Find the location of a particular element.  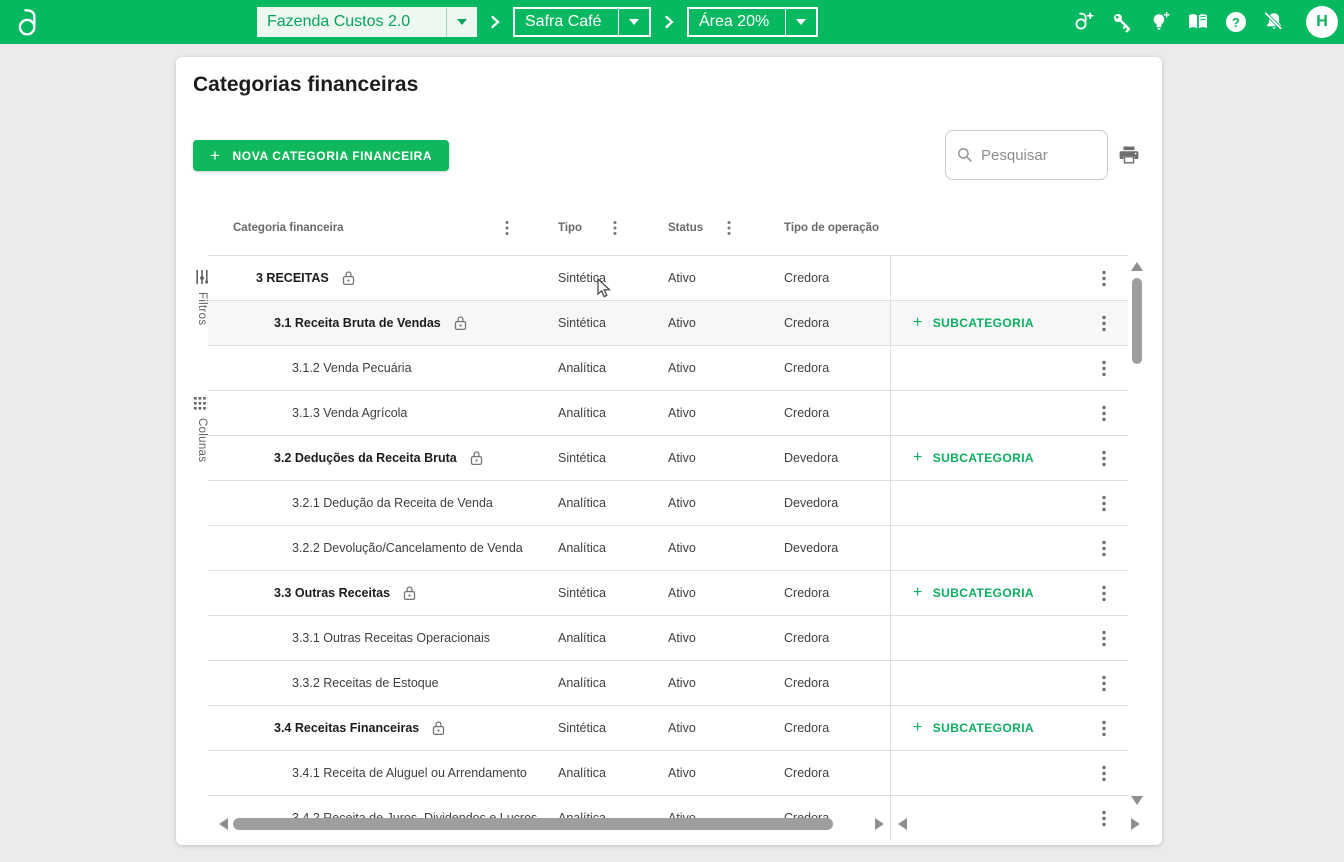

area-selector: Área 20% is located at coordinates (752, 22).